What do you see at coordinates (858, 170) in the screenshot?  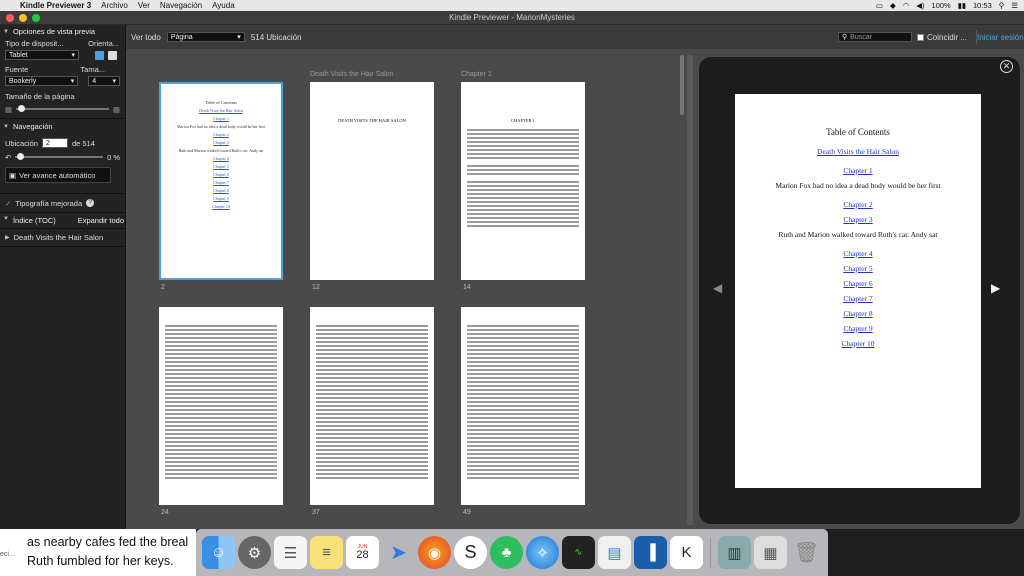 I see `toc-link-chapter-1: Chapter 1` at bounding box center [858, 170].